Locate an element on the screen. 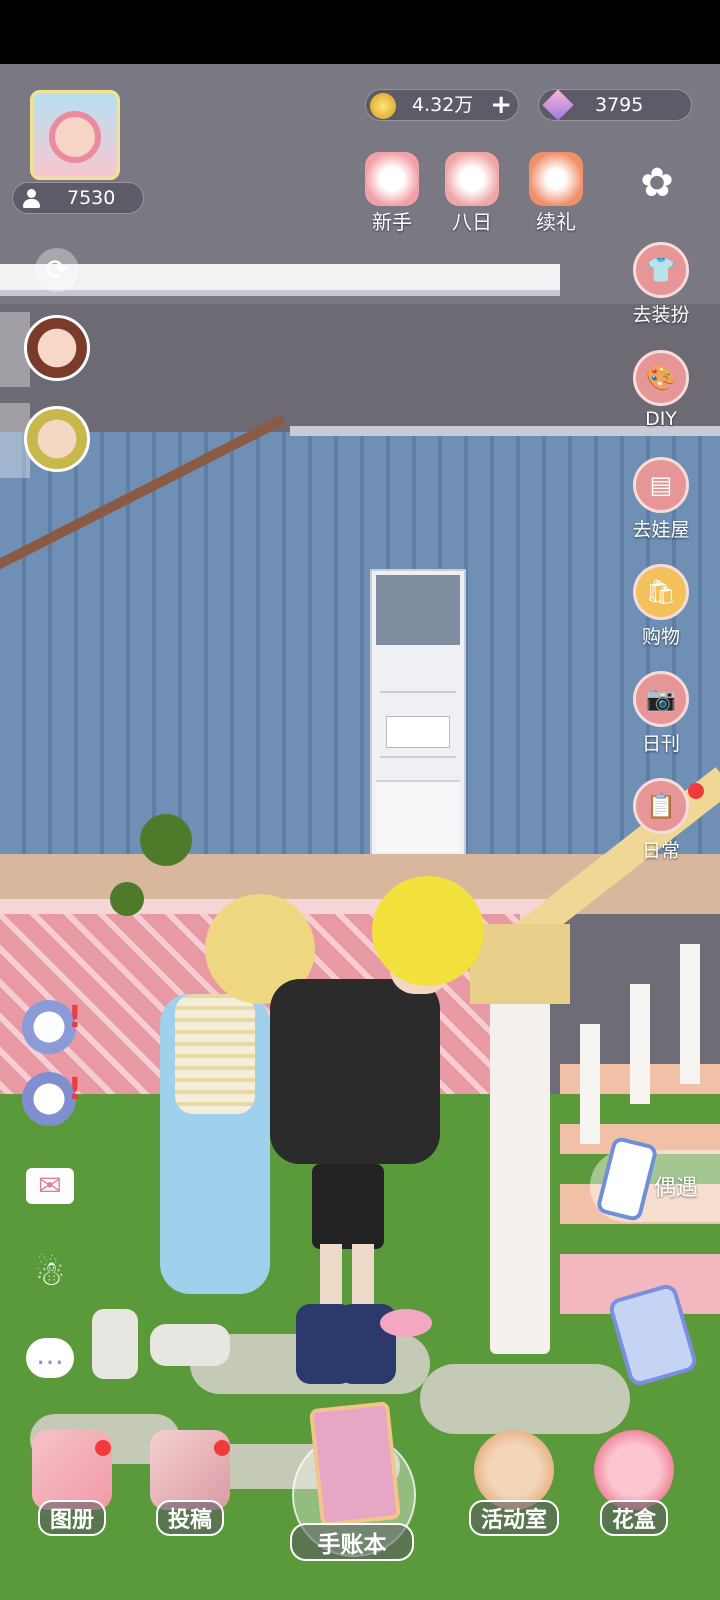 The height and width of the screenshot is (1600, 720). journal-button: 手账本 is located at coordinates (353, 1483).